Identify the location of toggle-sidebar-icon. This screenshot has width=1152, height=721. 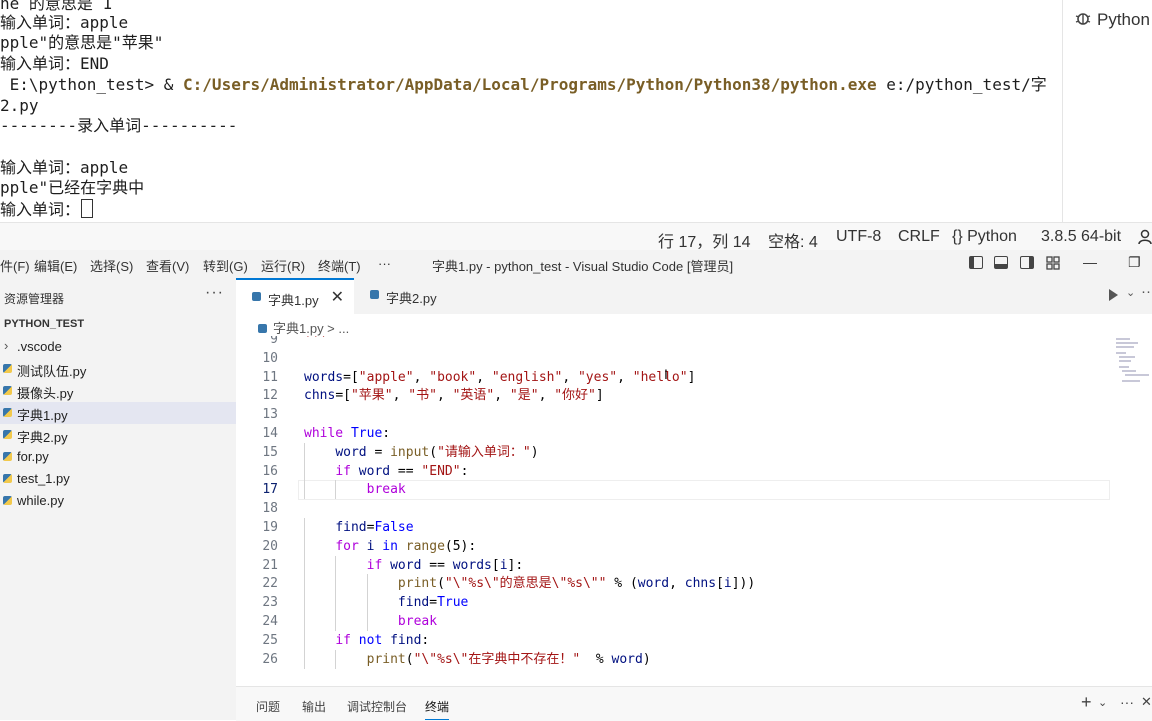
(976, 262).